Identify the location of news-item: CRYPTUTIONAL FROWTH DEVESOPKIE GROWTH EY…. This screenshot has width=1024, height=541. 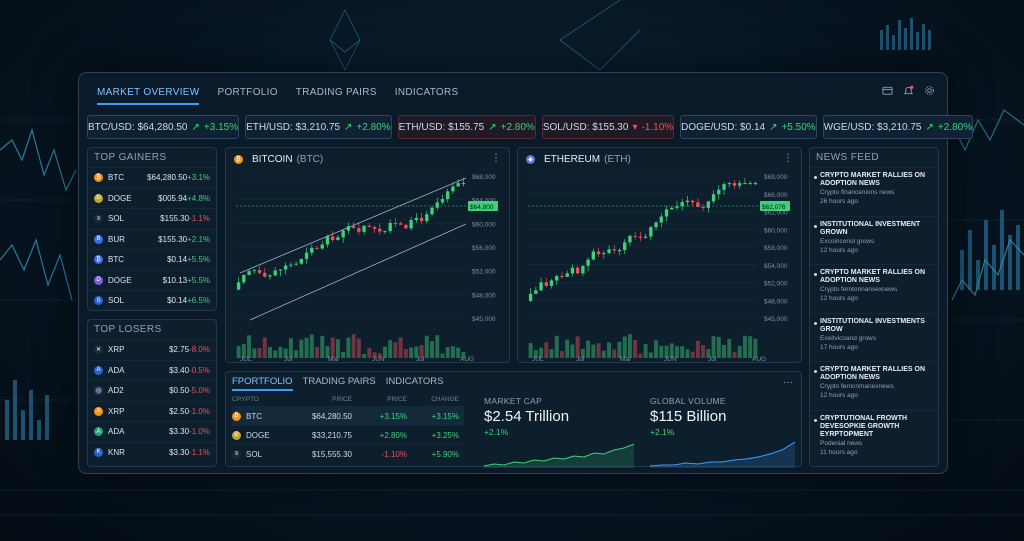
(874, 434).